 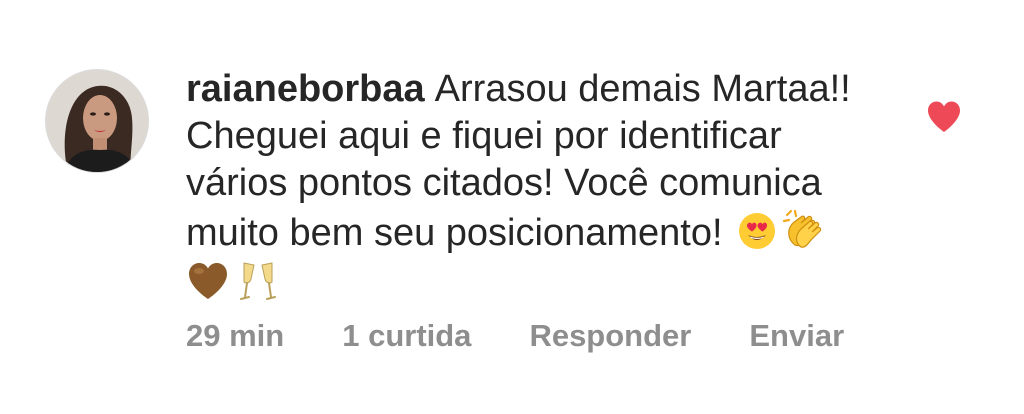 What do you see at coordinates (796, 336) in the screenshot?
I see `send-button: Enviar` at bounding box center [796, 336].